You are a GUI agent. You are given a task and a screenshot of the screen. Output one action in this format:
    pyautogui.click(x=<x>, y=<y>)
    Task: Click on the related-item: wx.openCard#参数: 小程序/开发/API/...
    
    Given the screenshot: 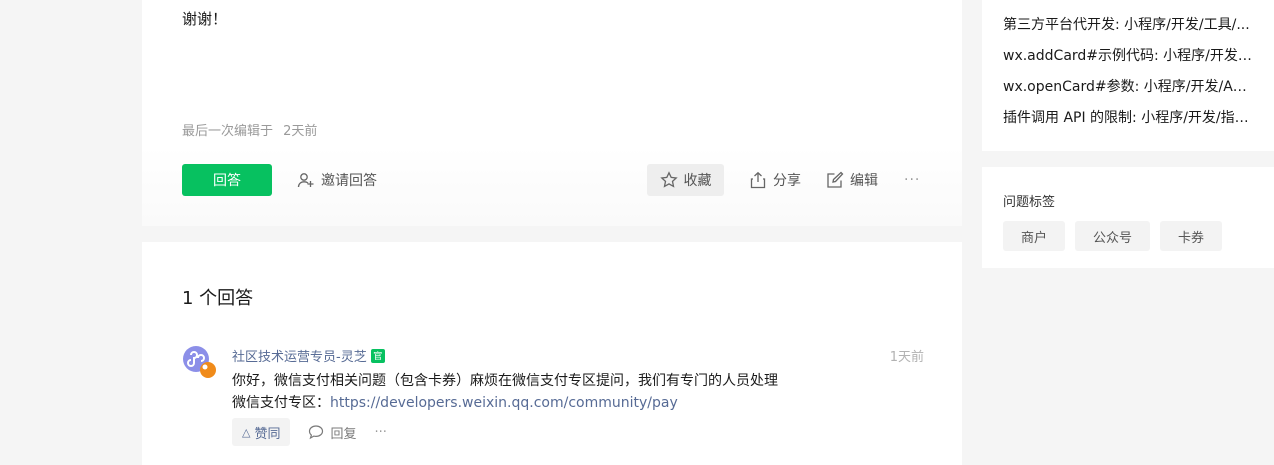 What is the action you would take?
    pyautogui.click(x=1129, y=92)
    